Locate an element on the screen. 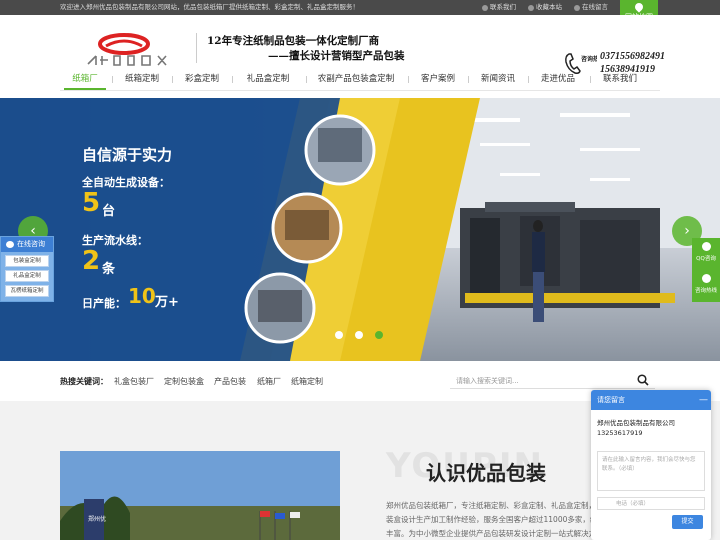 Image resolution: width=720 pixels, height=540 pixels. search-icon is located at coordinates (643, 380).